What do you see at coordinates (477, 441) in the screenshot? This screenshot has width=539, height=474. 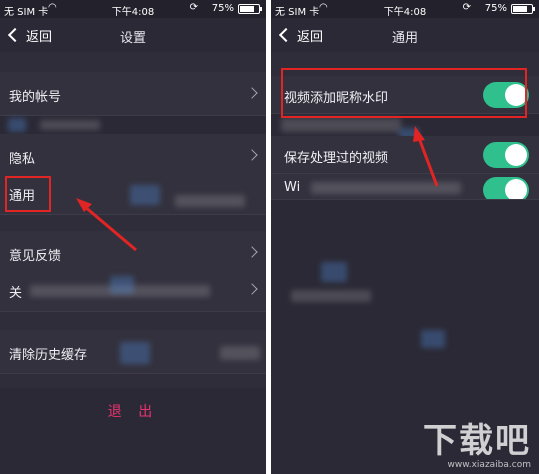 I see `watermark-logo-text: 下载吧` at bounding box center [477, 441].